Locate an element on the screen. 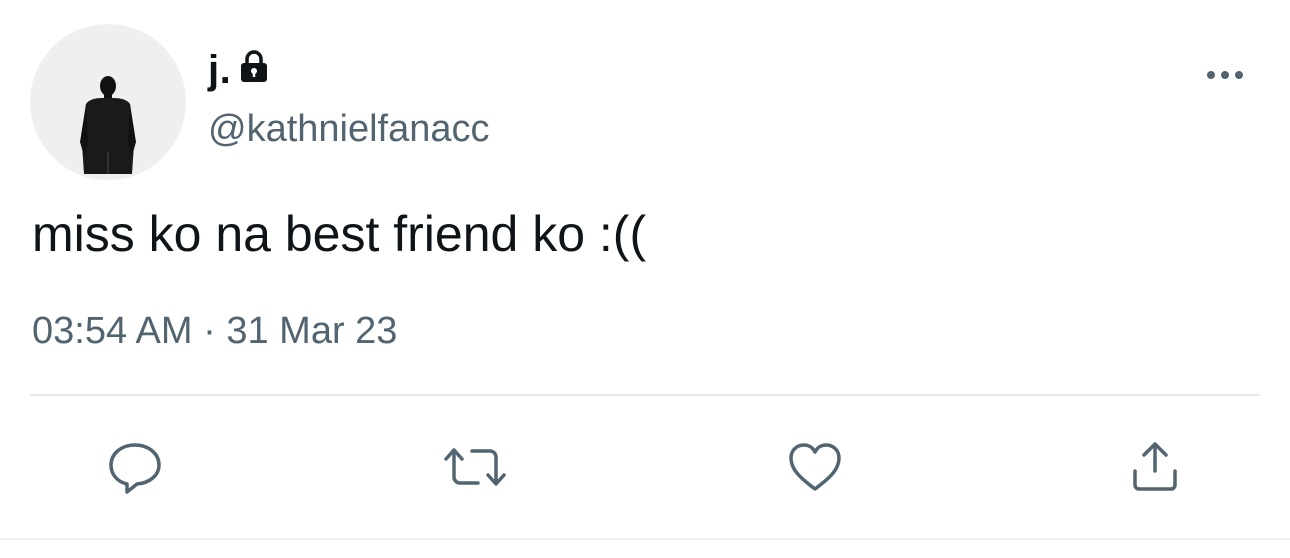 The width and height of the screenshot is (1290, 558). tweet-time: 03:54 AM is located at coordinates (112, 331).